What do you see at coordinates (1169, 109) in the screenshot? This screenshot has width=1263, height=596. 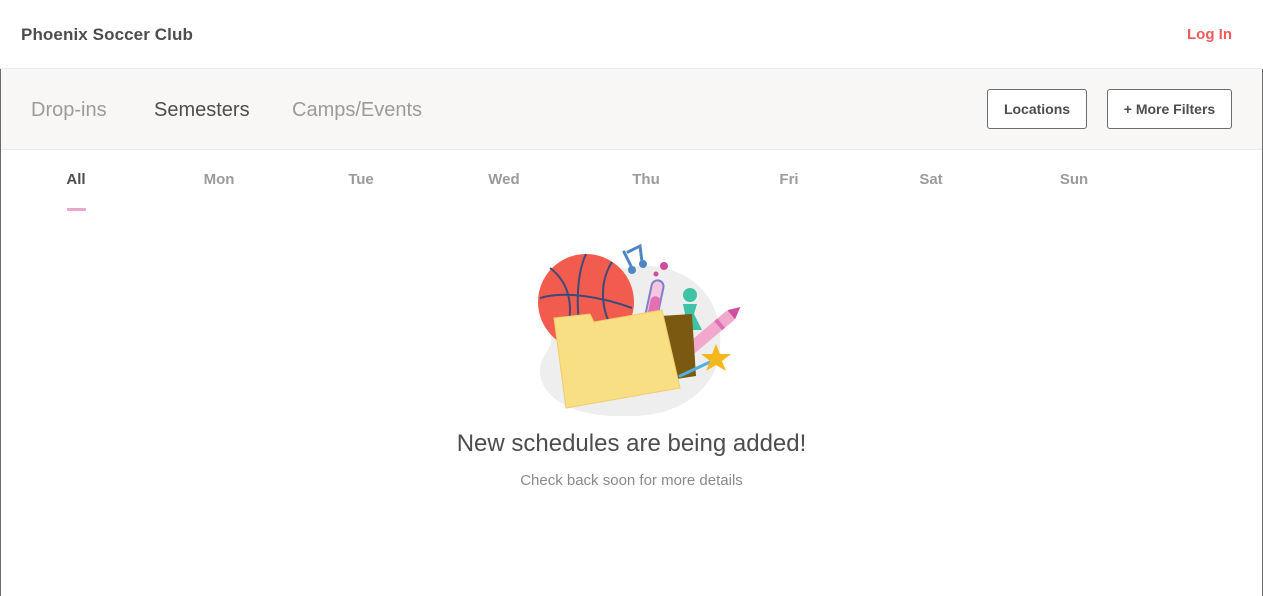 I see `more-filters-button: + More Filters` at bounding box center [1169, 109].